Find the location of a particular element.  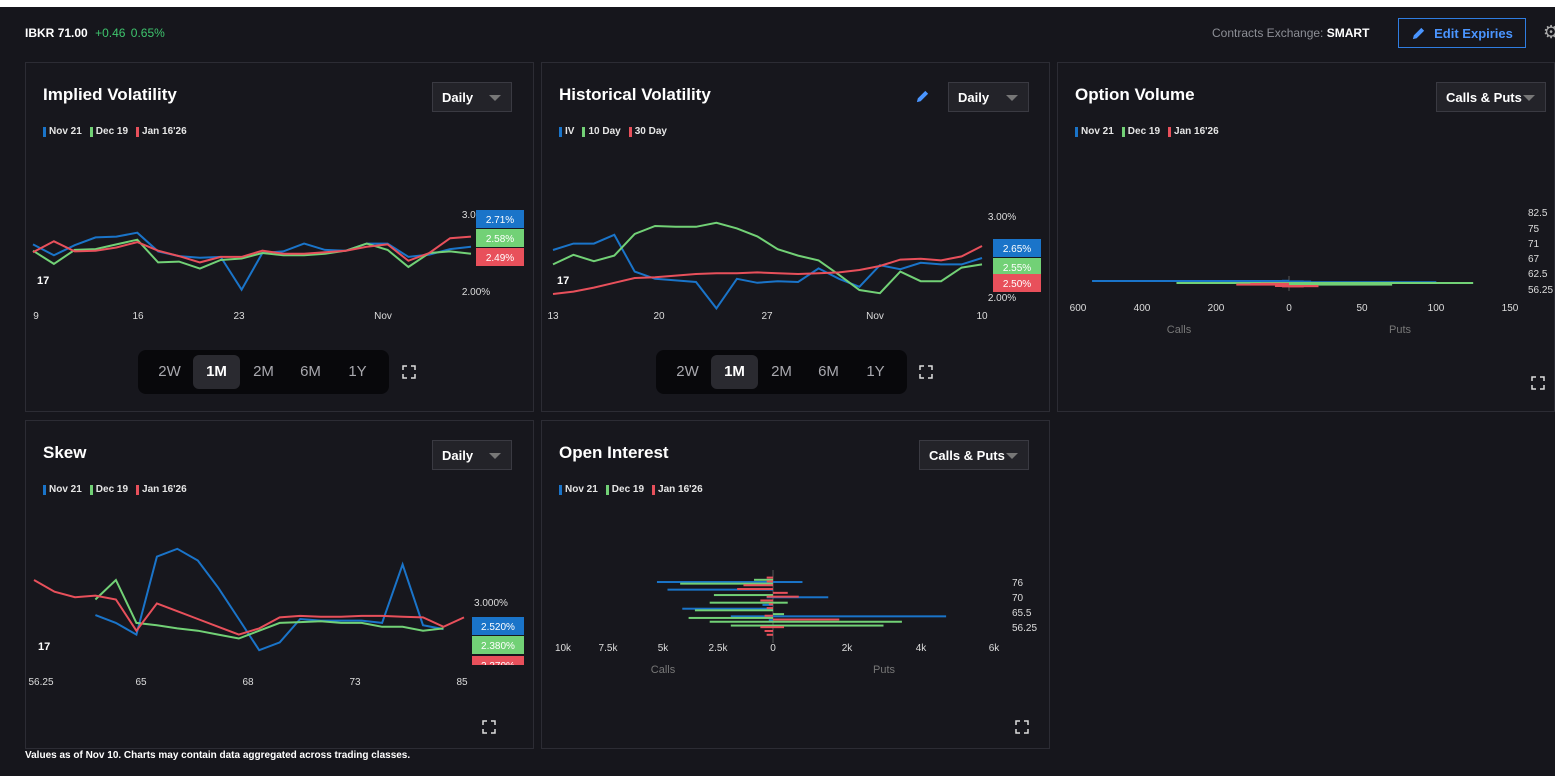

tradingview-logo: 17 is located at coordinates (43, 281).